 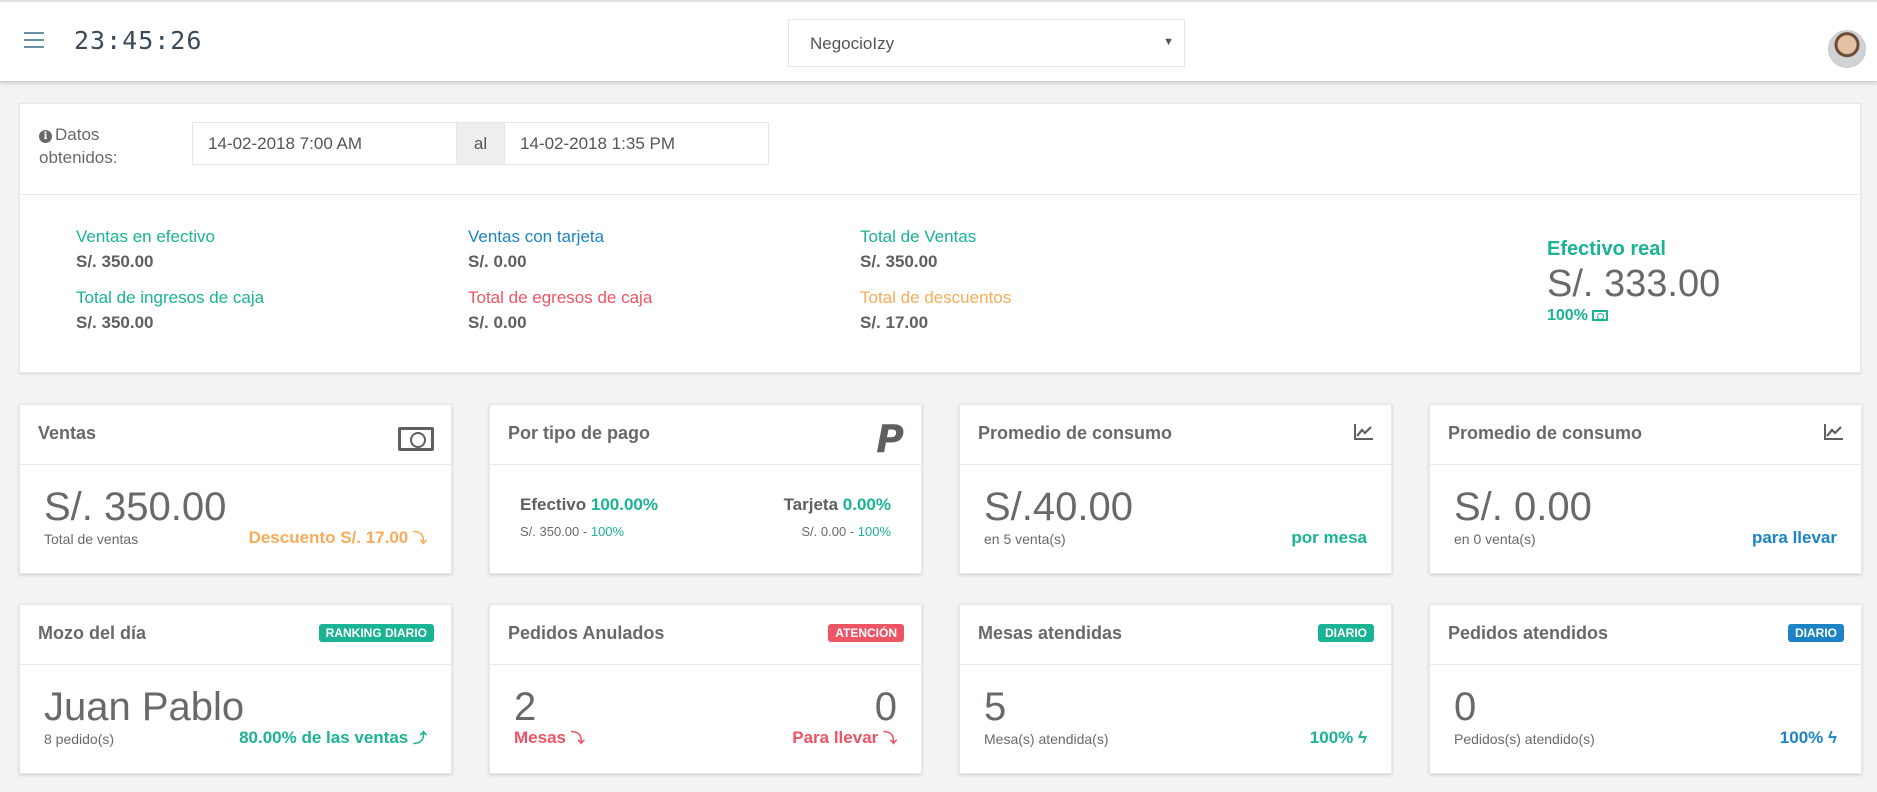 What do you see at coordinates (92, 633) in the screenshot?
I see `widget-title: Mozo del día` at bounding box center [92, 633].